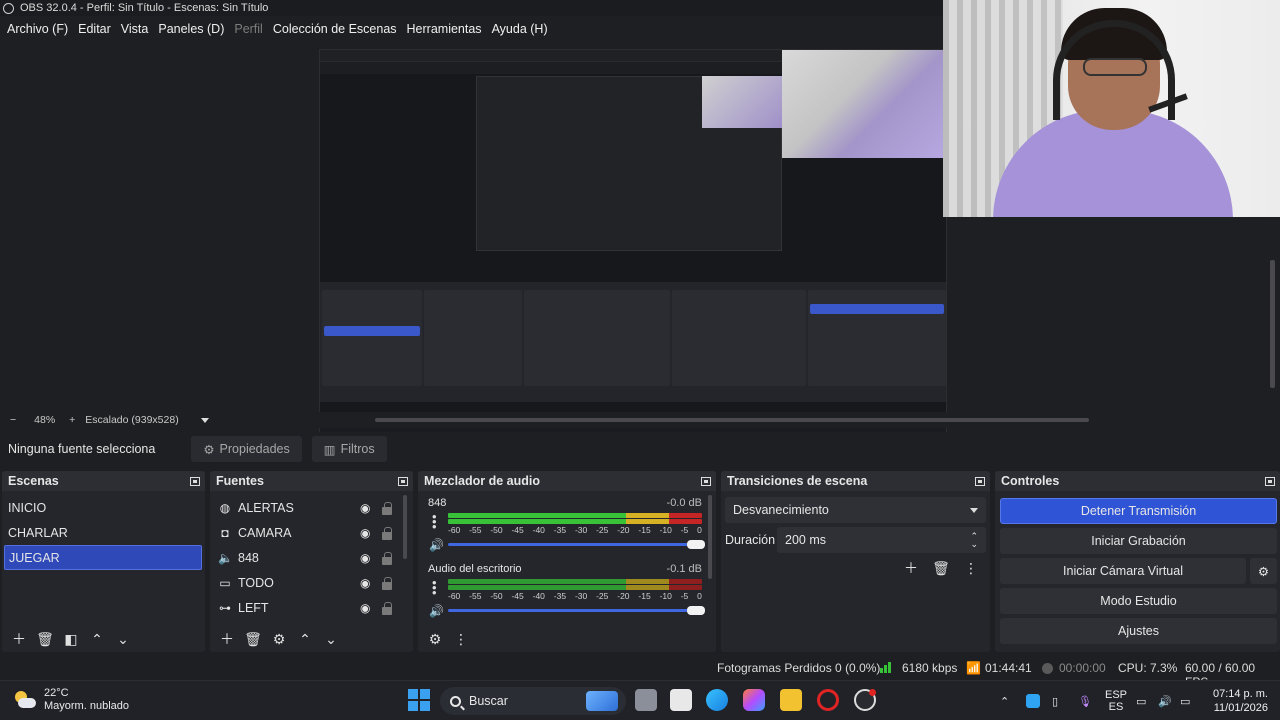 The width and height of the screenshot is (1280, 720). Describe the element at coordinates (855, 510) in the screenshot. I see `transition-select: Desvanecimiento` at that location.